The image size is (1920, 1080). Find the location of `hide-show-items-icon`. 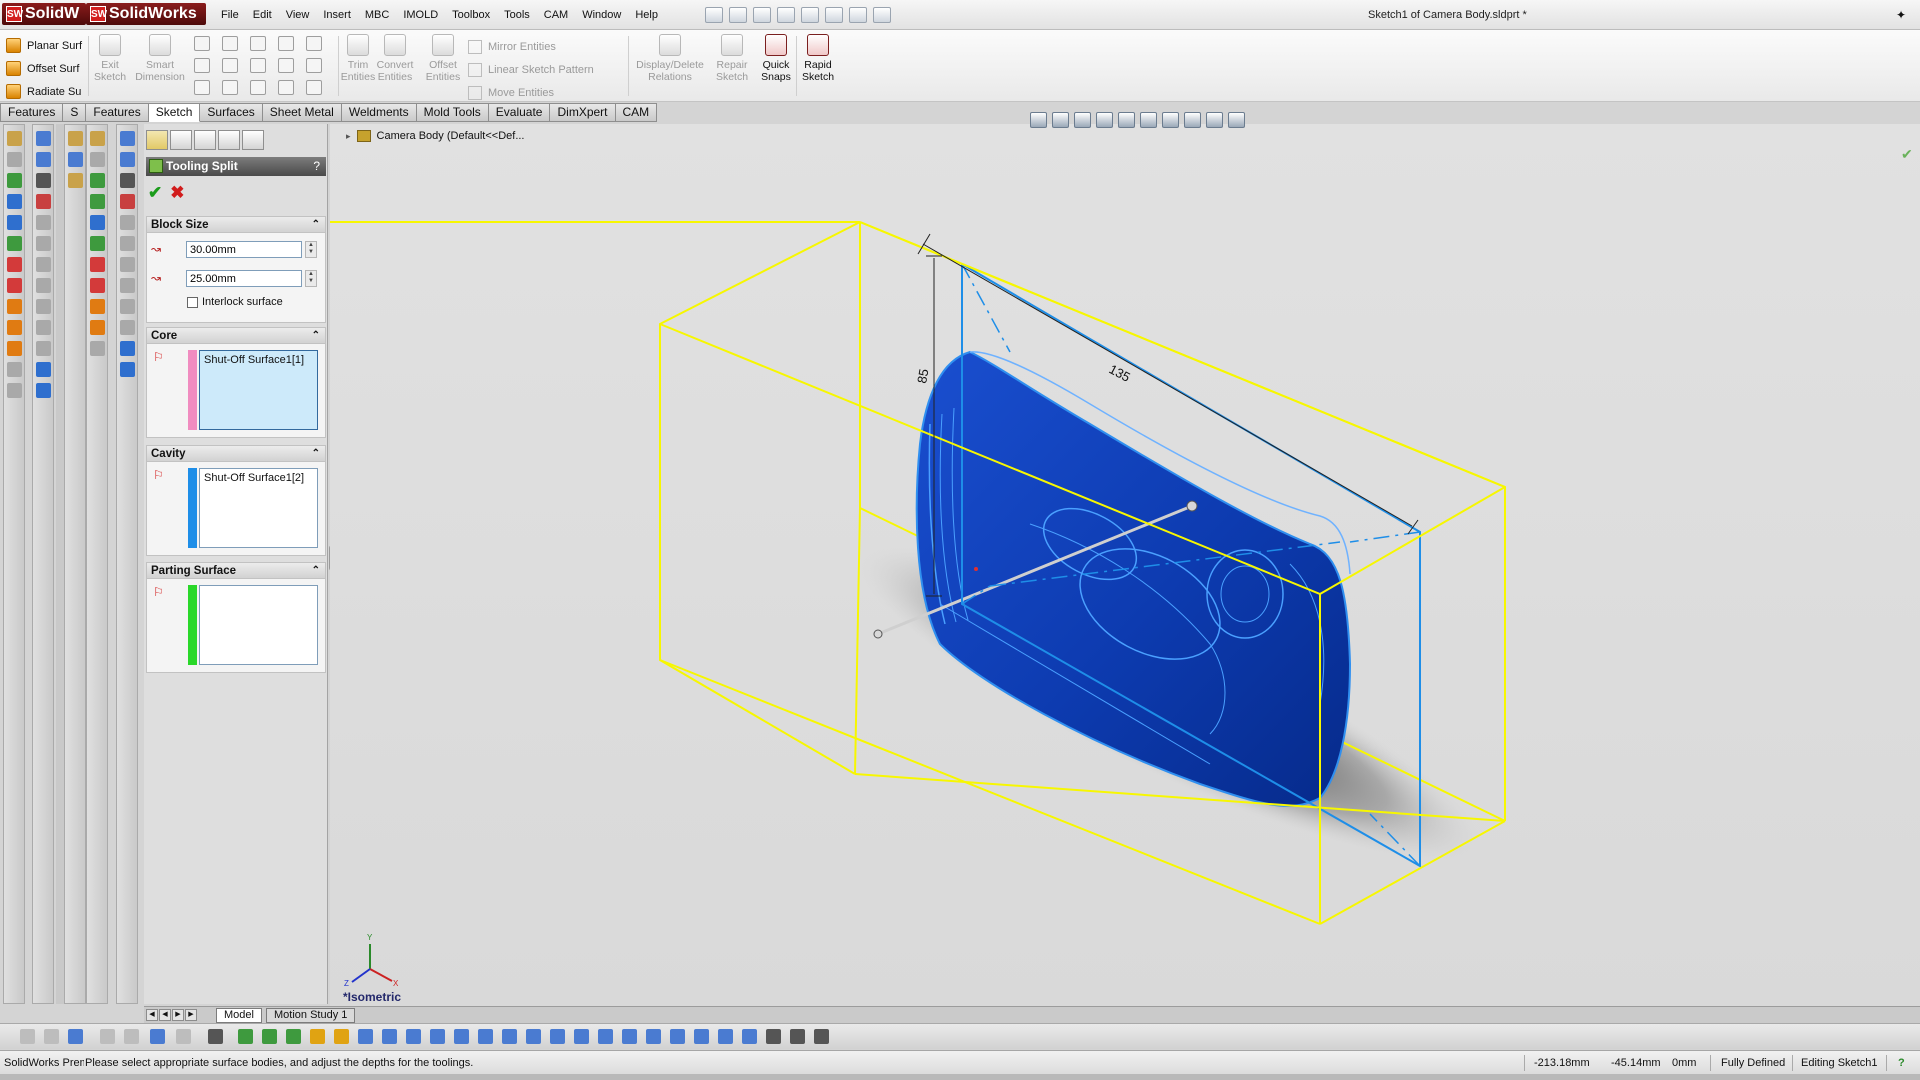

hide-show-items-icon is located at coordinates (1170, 120).